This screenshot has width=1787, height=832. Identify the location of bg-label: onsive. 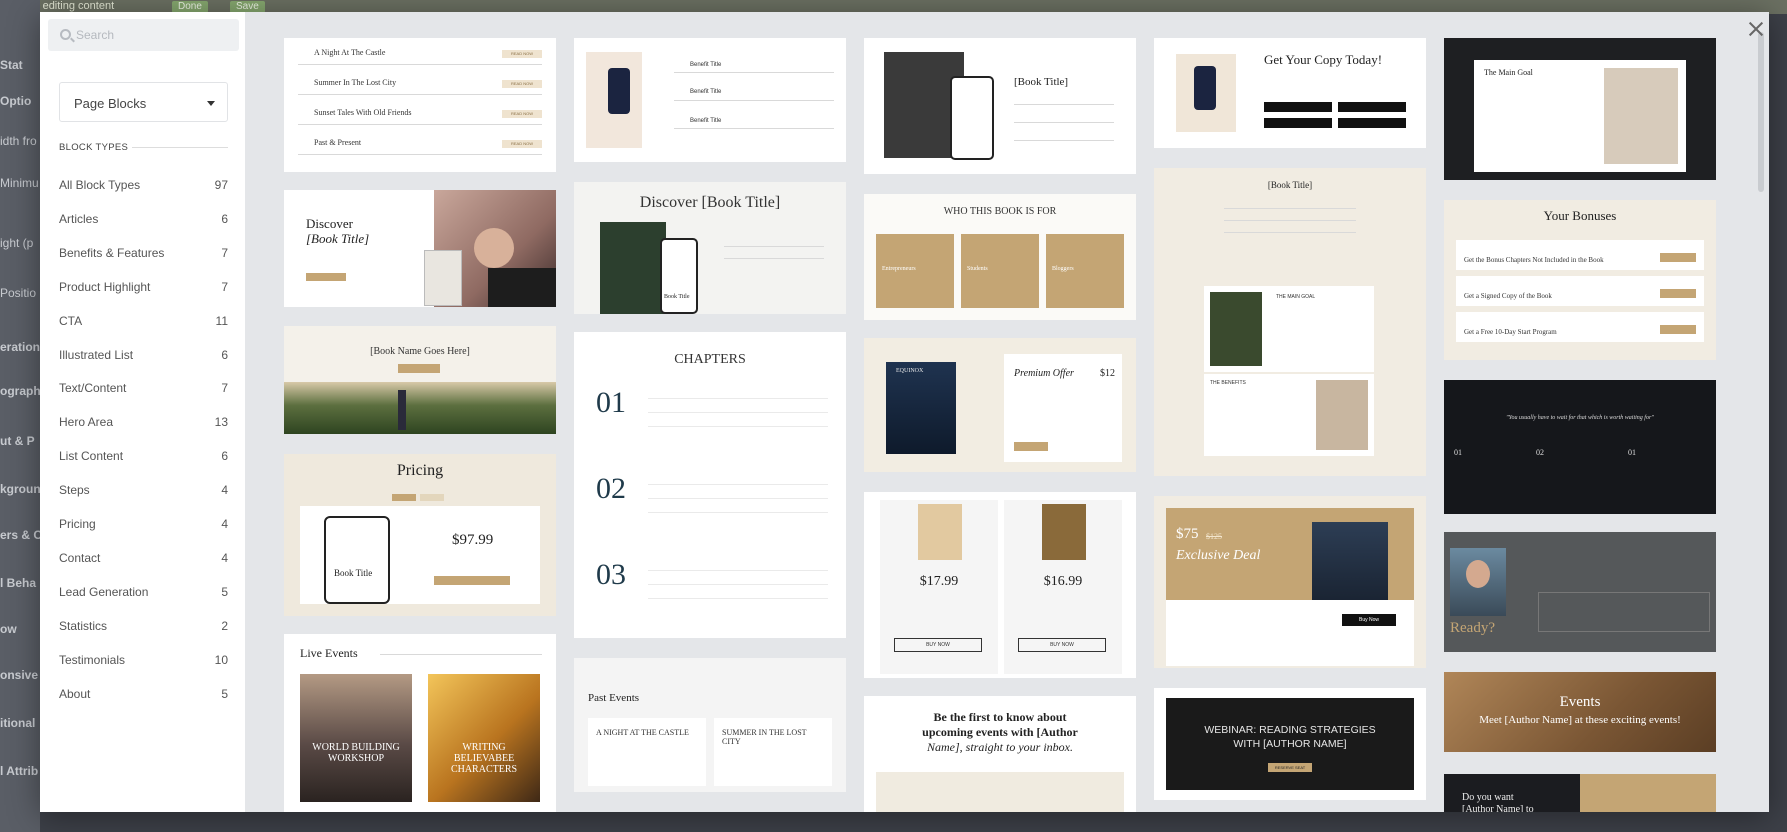
(19, 675).